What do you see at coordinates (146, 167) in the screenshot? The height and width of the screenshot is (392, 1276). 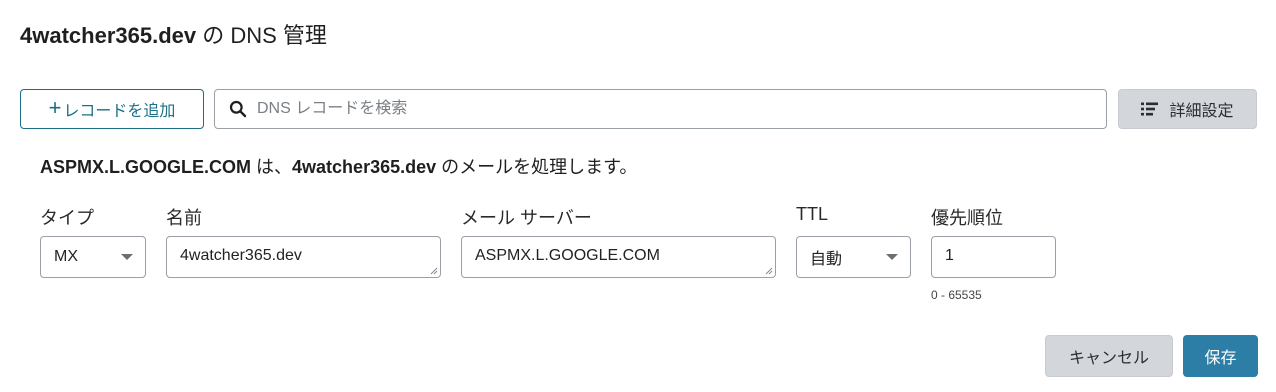 I see `mail-server-name: ASPMX.L.GOOGLE.COM` at bounding box center [146, 167].